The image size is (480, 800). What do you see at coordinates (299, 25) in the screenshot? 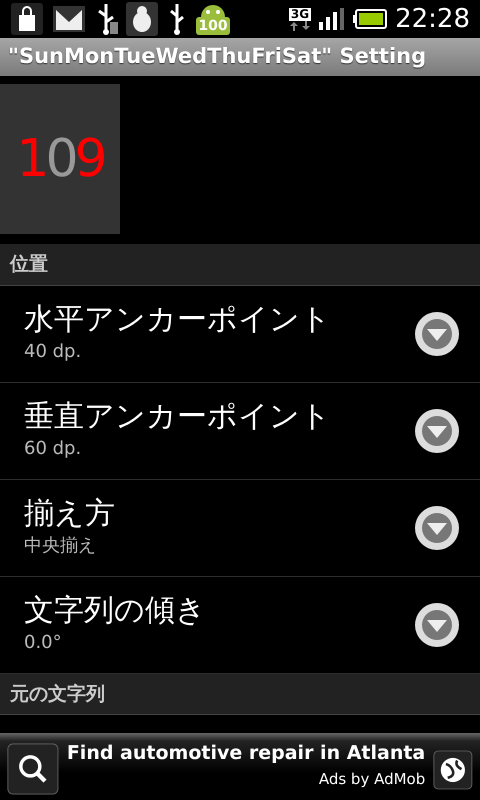
I see `data-arrows-icon` at bounding box center [299, 25].